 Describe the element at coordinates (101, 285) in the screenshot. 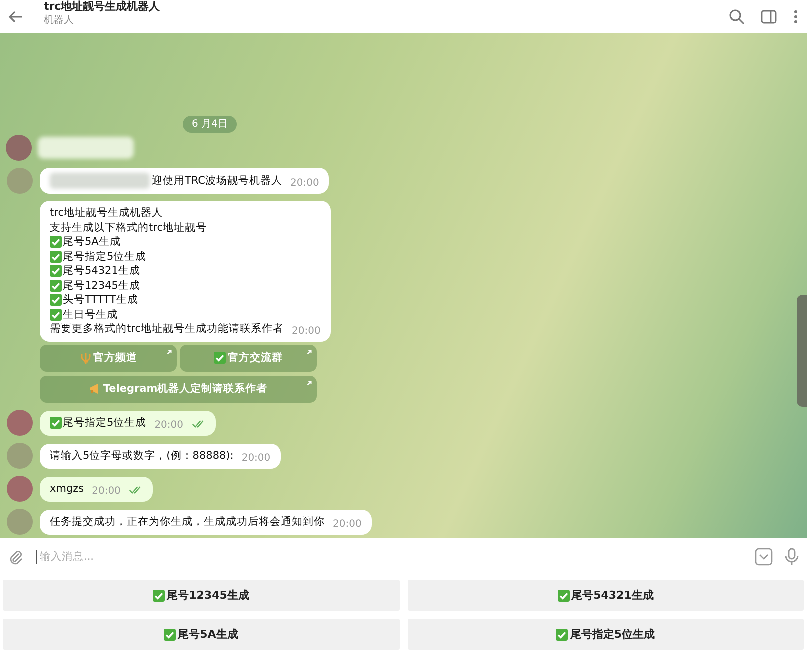

I see `message-text: 尾号12345生成` at that location.